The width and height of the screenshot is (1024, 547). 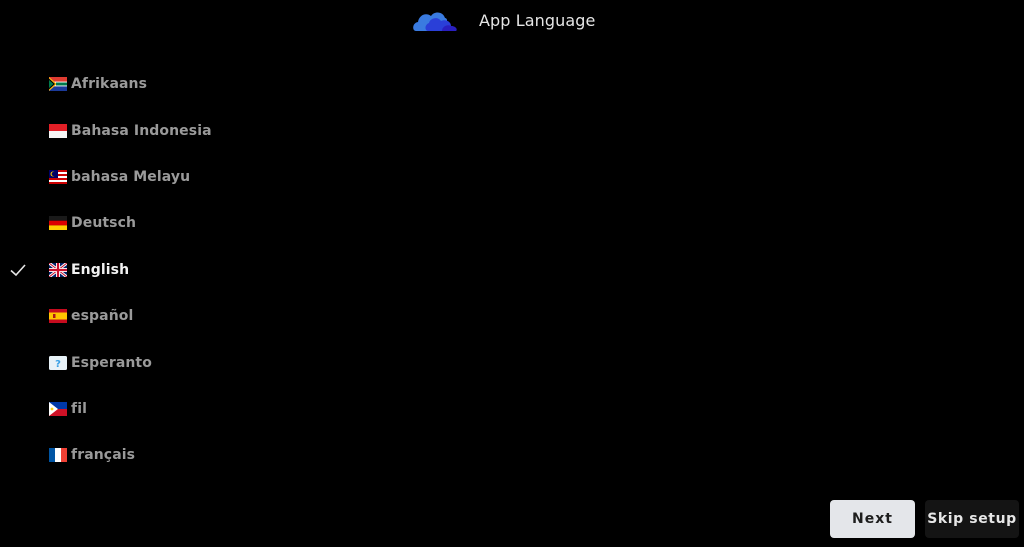 I want to click on south-africa-flag-icon, so click(x=58, y=84).